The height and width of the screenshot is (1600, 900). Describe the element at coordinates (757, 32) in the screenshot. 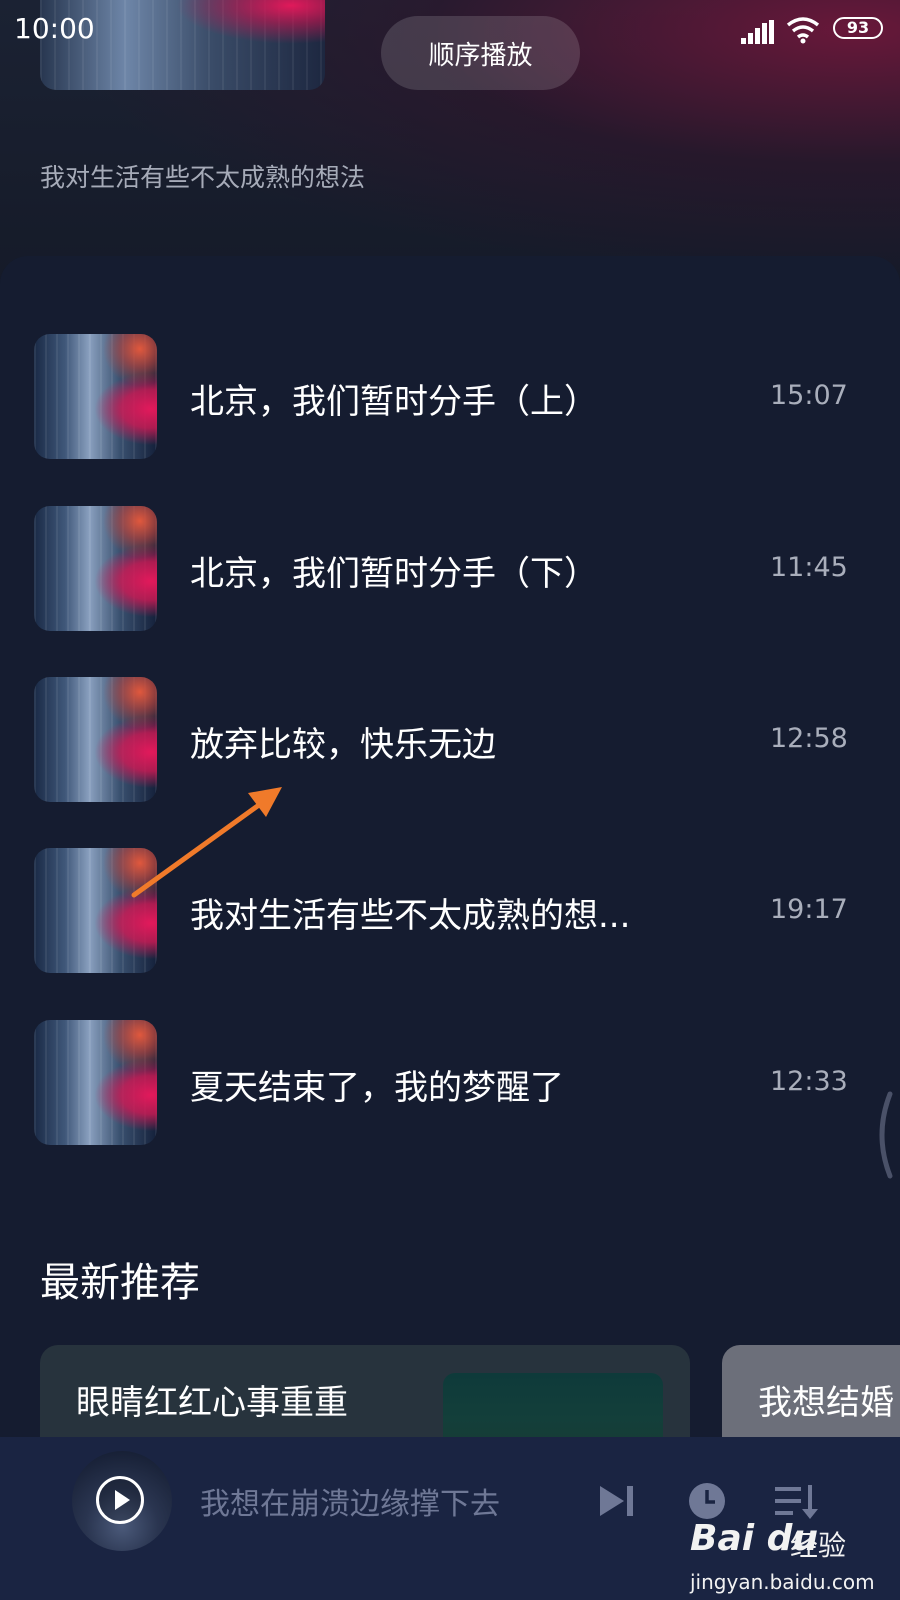

I see `signal-icon` at that location.